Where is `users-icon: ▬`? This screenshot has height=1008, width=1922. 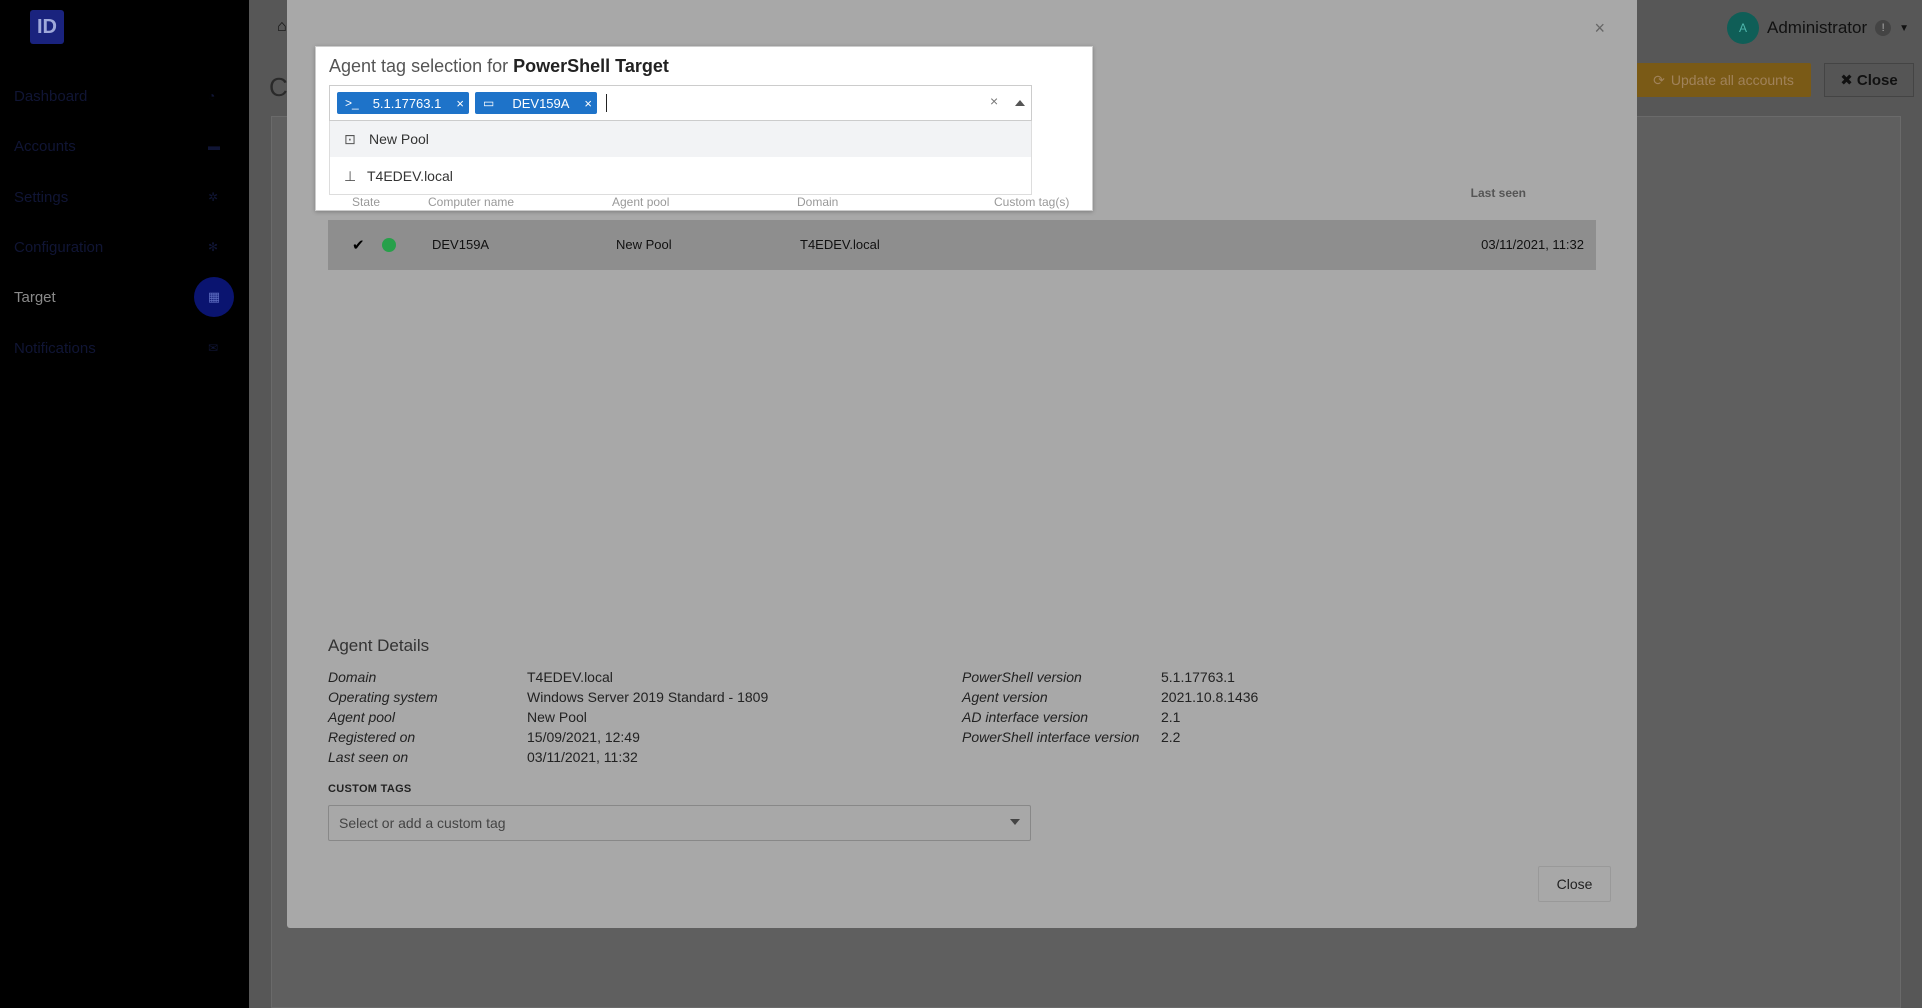
users-icon: ▬ is located at coordinates (214, 146).